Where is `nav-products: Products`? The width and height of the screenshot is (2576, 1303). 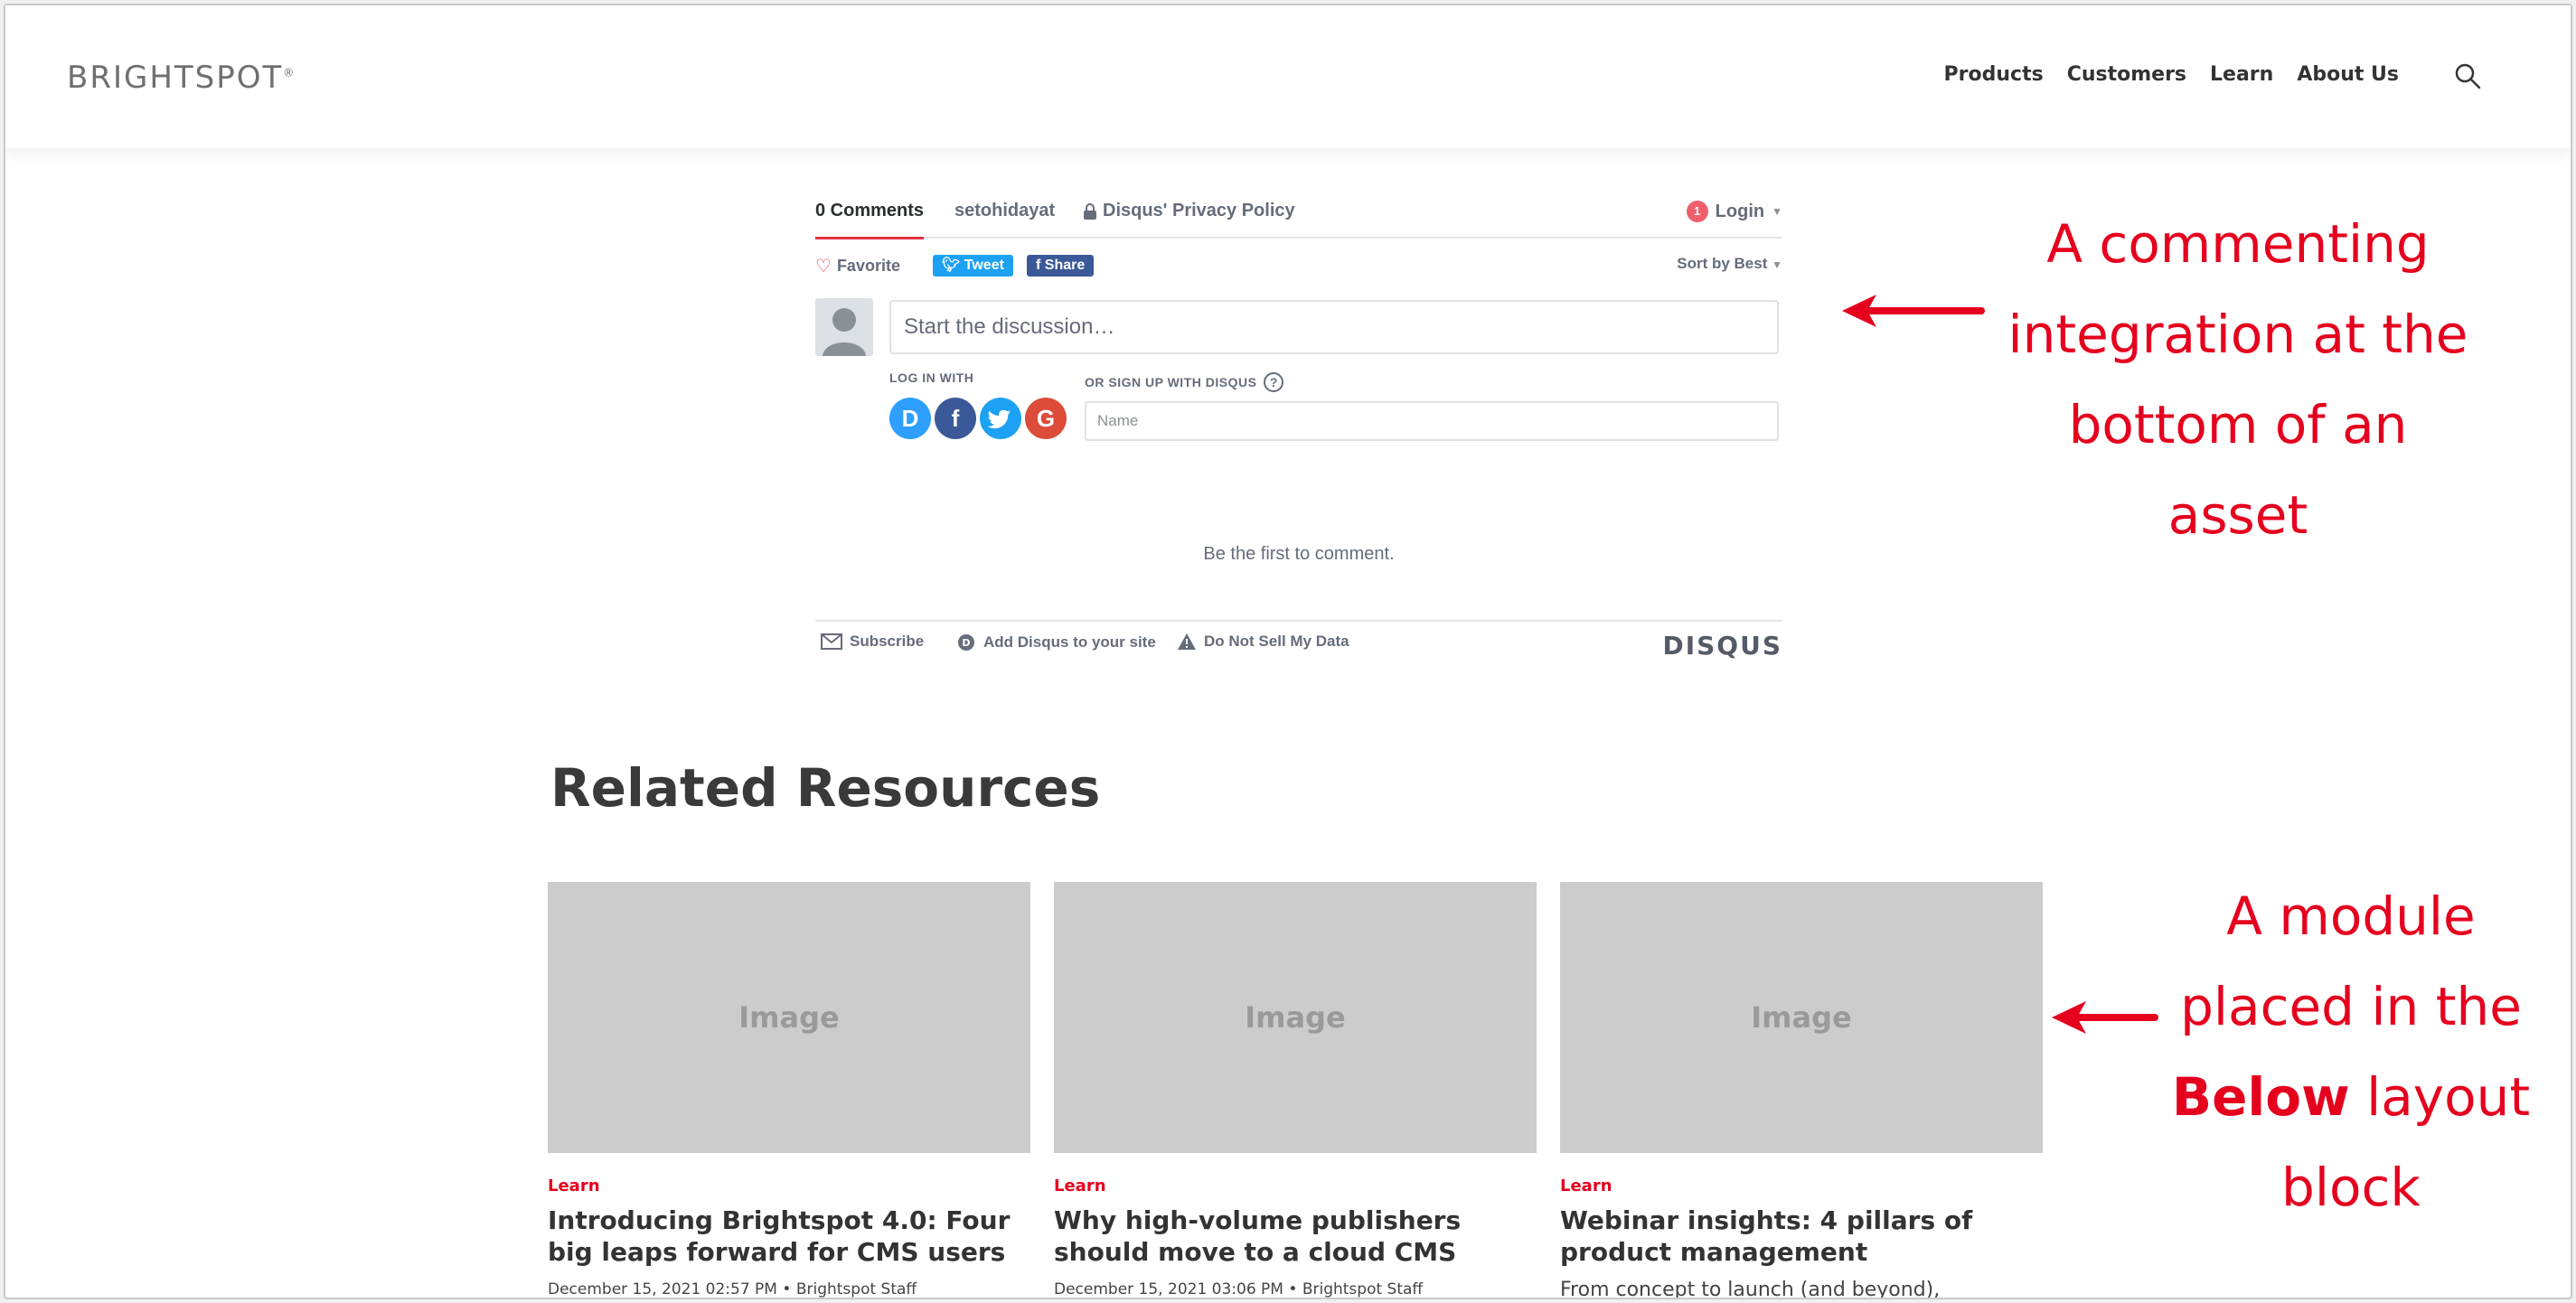
nav-products: Products is located at coordinates (1994, 75).